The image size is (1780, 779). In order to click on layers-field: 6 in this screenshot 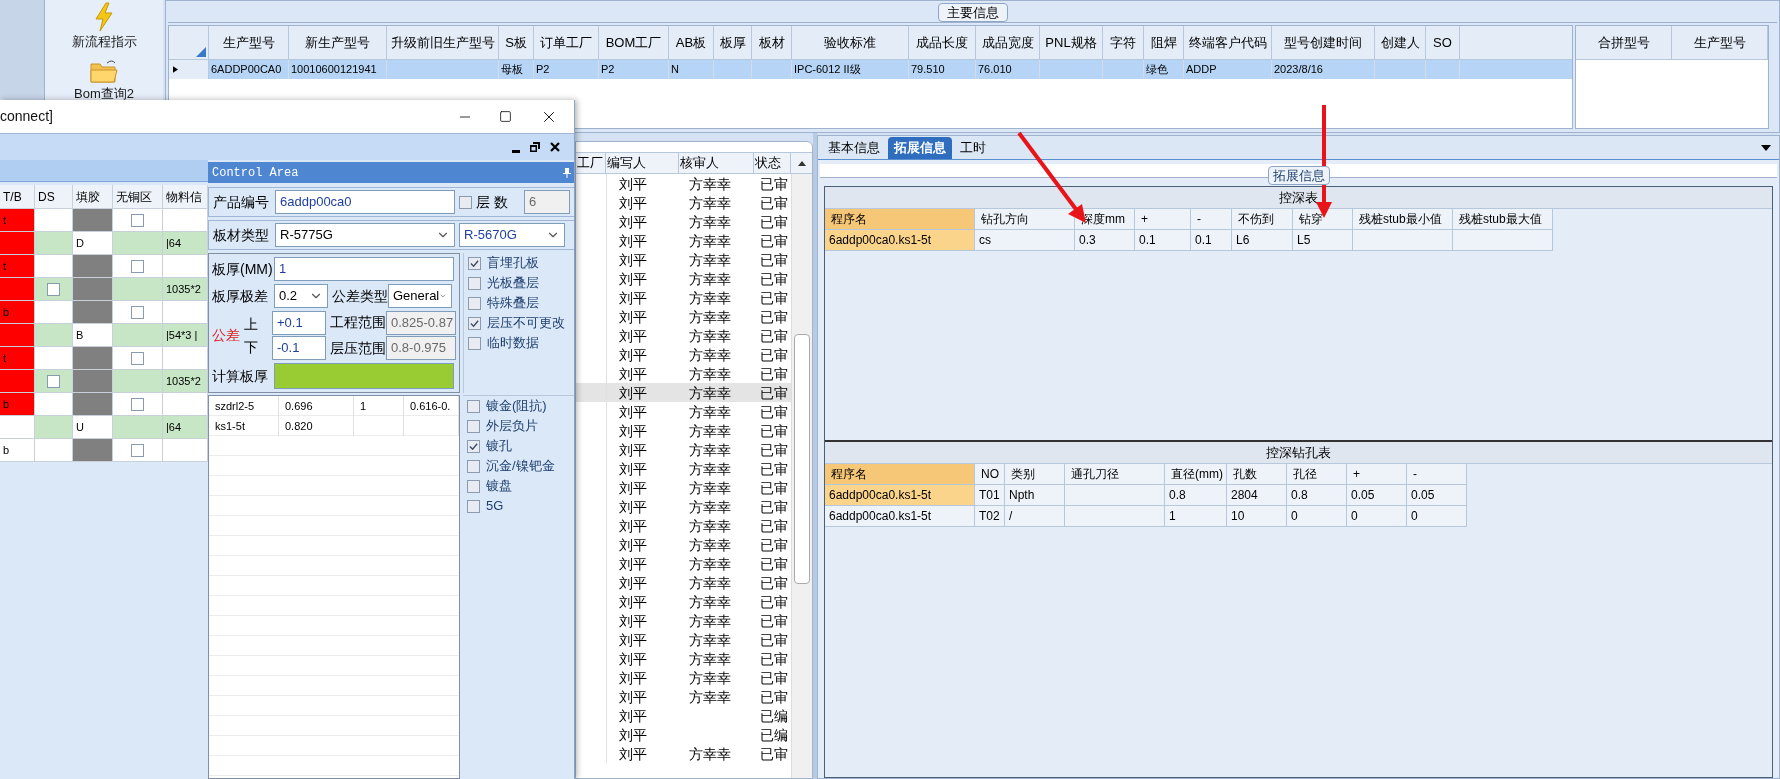, I will do `click(547, 202)`.